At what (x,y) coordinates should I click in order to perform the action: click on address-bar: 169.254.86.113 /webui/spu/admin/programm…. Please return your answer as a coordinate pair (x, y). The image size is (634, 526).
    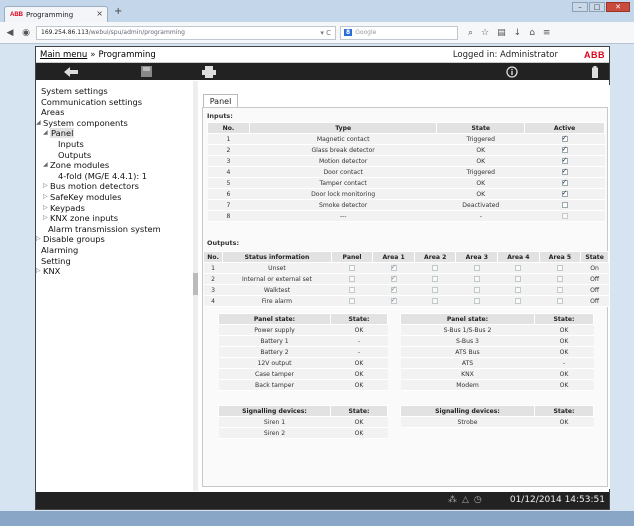
    Looking at the image, I should click on (186, 32).